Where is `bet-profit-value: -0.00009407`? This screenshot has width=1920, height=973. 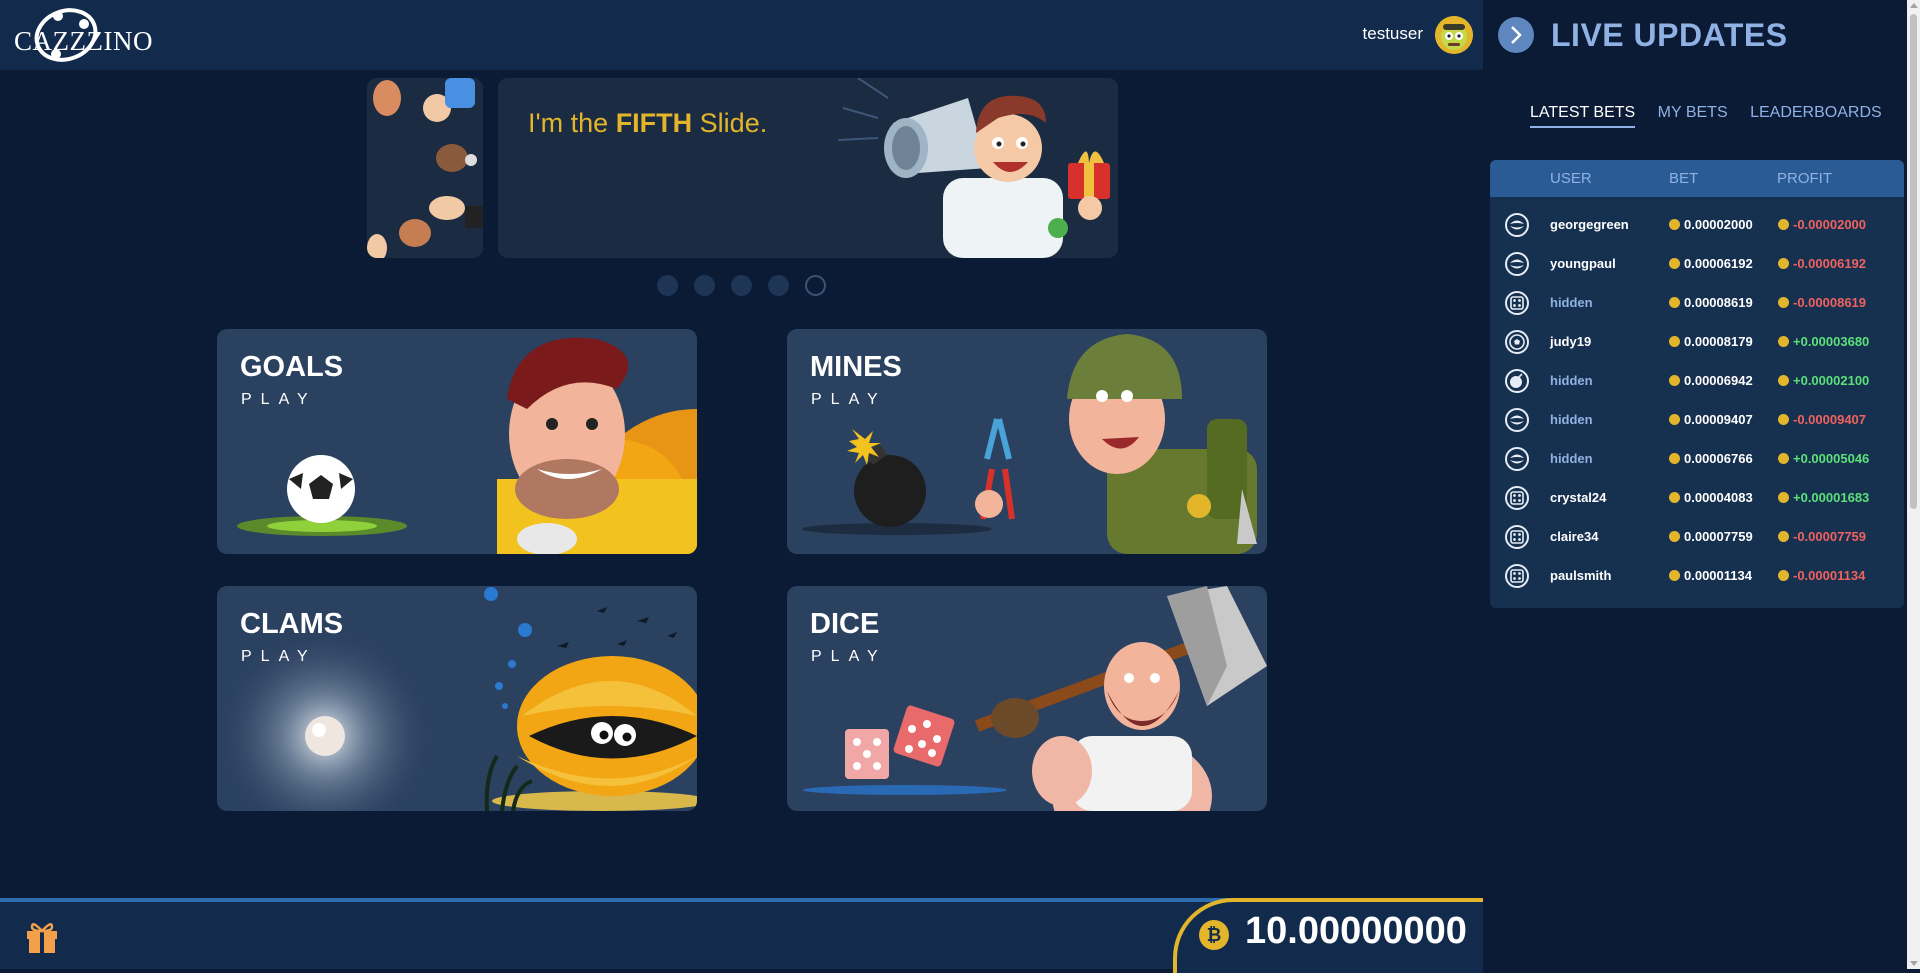 bet-profit-value: -0.00009407 is located at coordinates (1830, 419).